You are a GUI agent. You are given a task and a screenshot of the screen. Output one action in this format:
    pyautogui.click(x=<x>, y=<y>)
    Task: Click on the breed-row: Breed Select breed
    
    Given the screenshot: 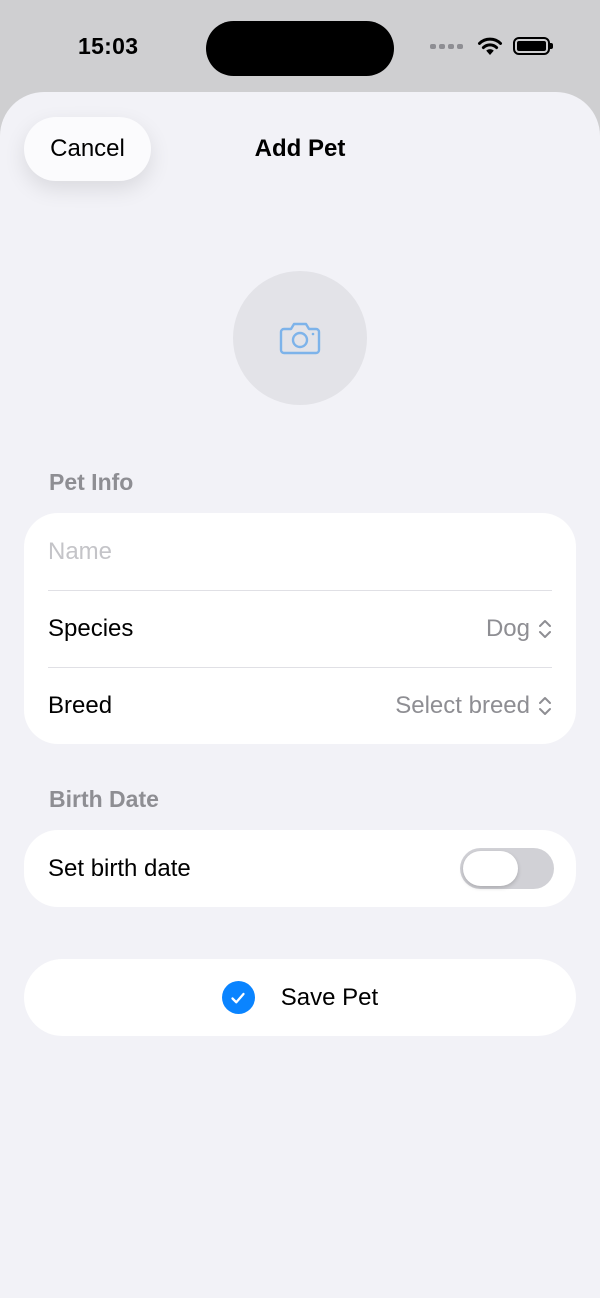 What is the action you would take?
    pyautogui.click(x=300, y=705)
    